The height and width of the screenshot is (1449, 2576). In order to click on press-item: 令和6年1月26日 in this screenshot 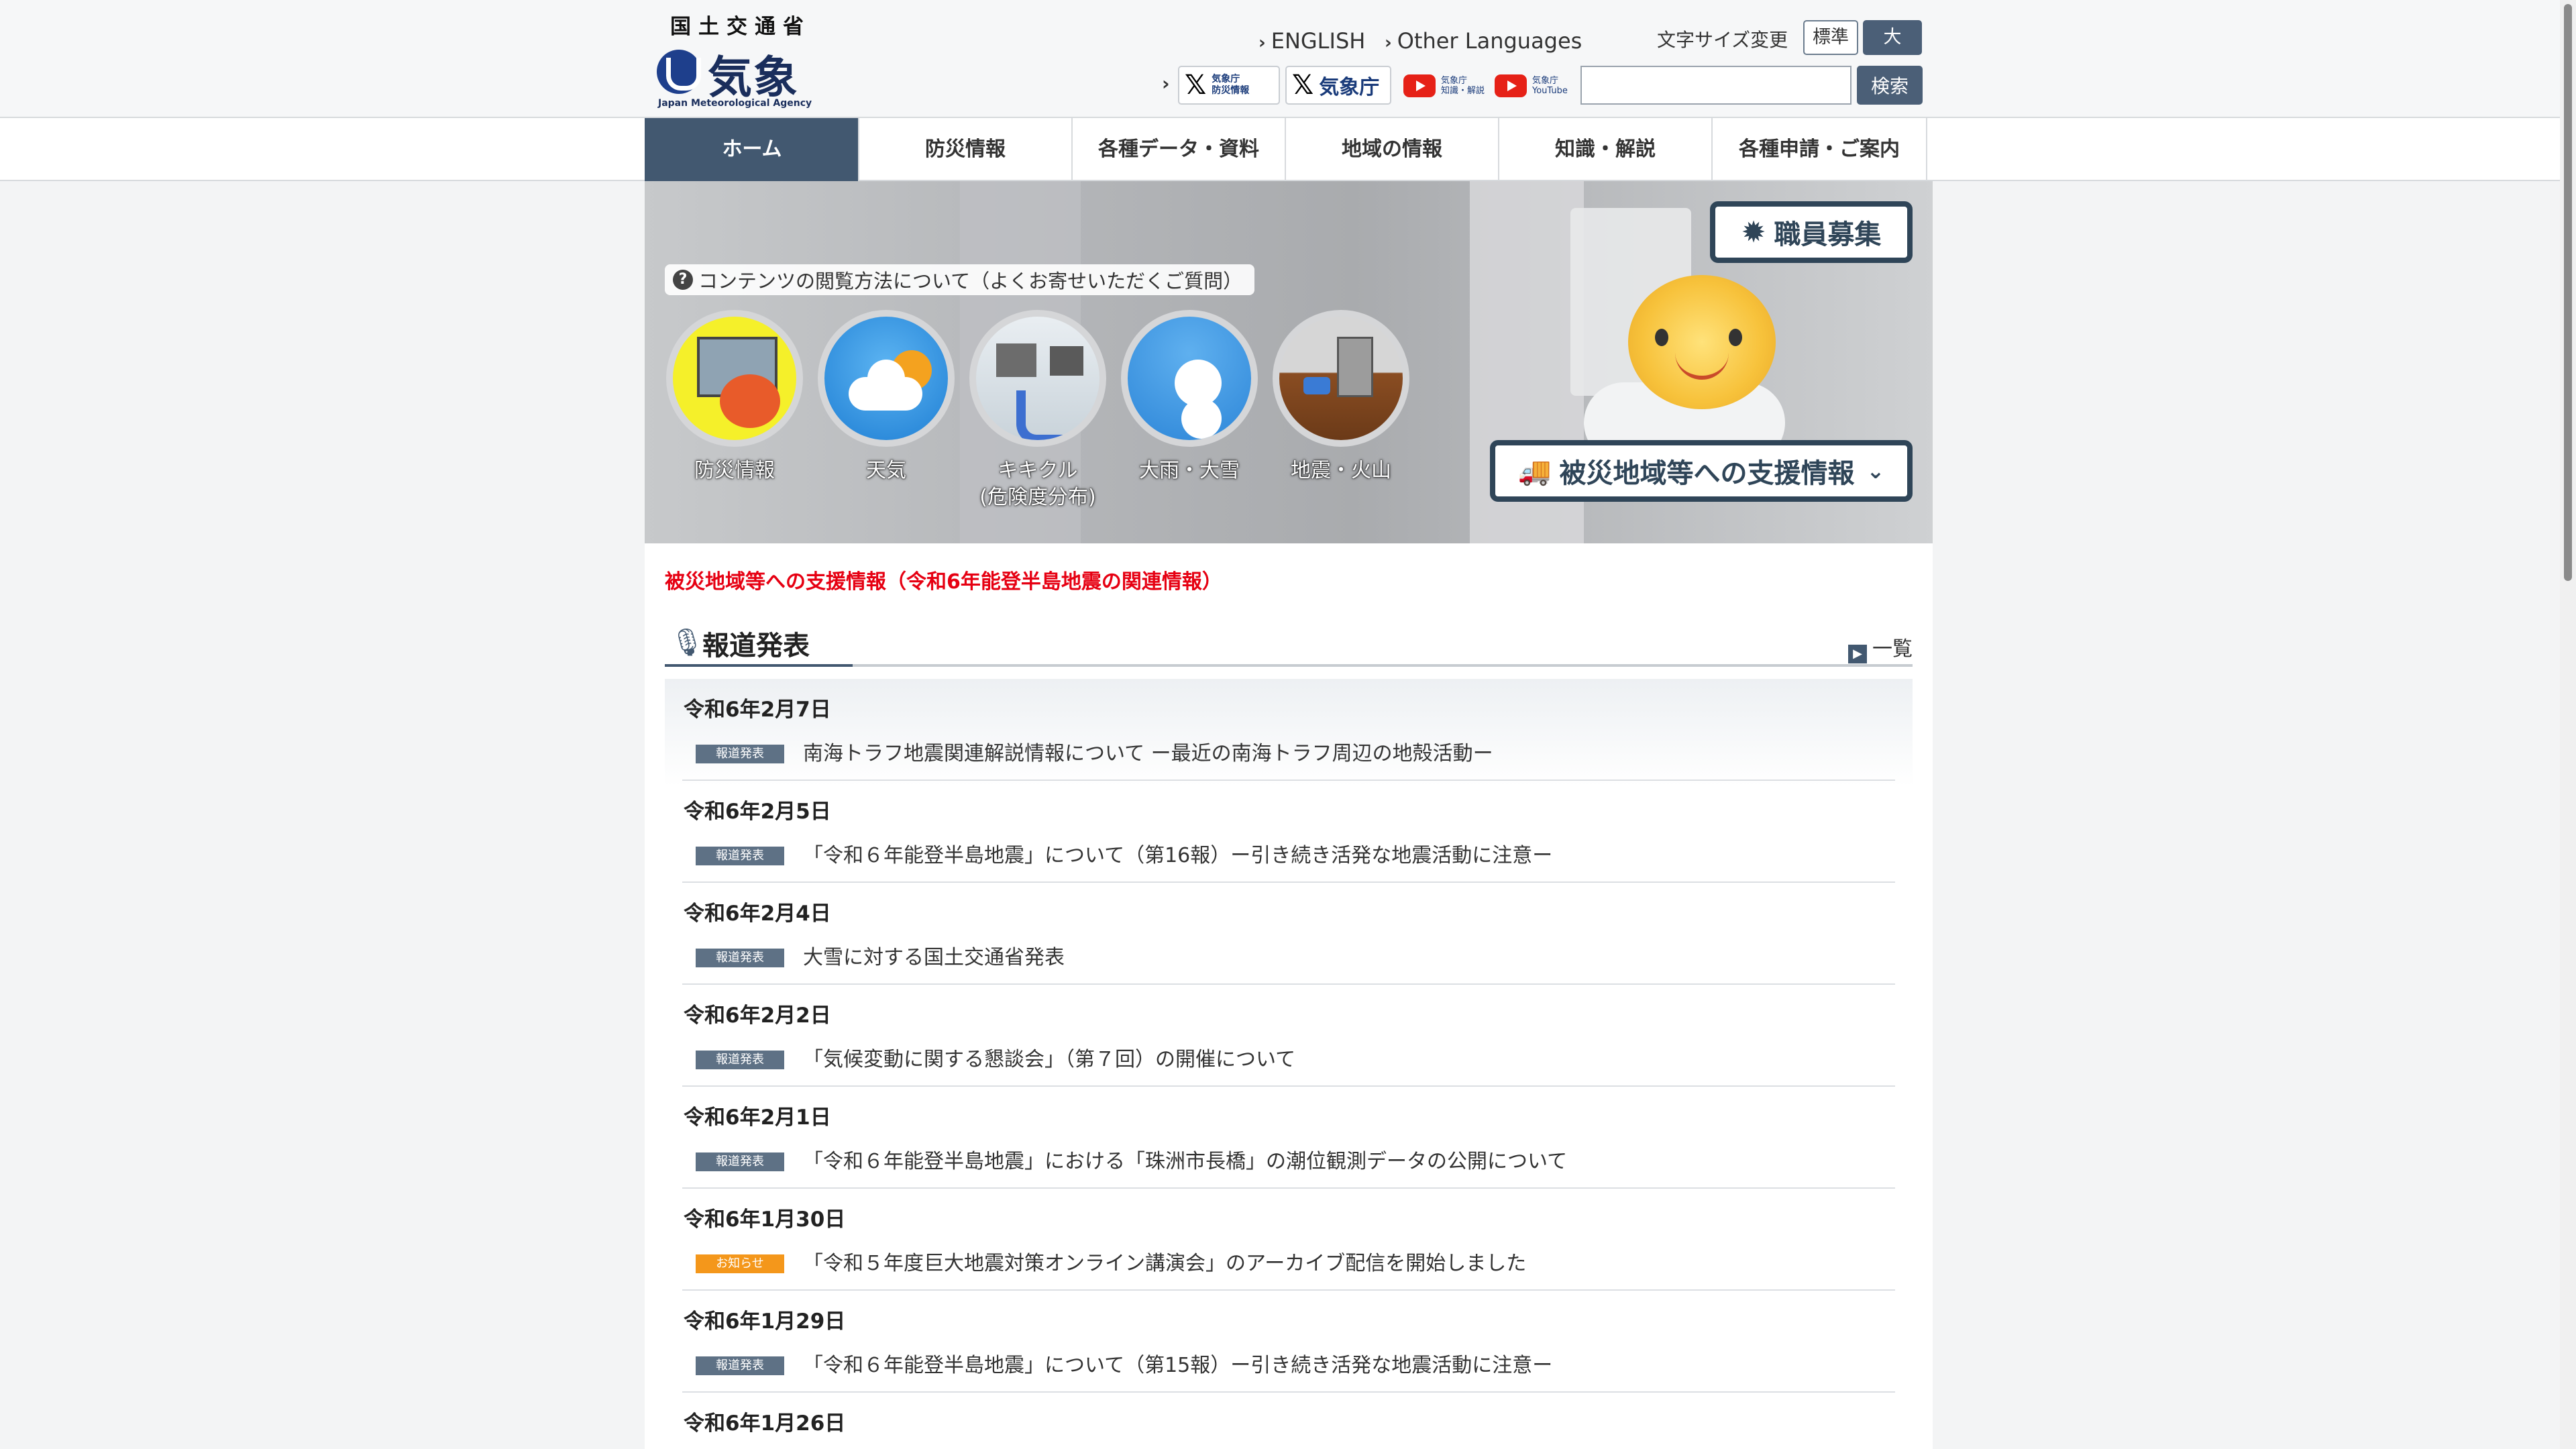, I will do `click(1288, 1421)`.